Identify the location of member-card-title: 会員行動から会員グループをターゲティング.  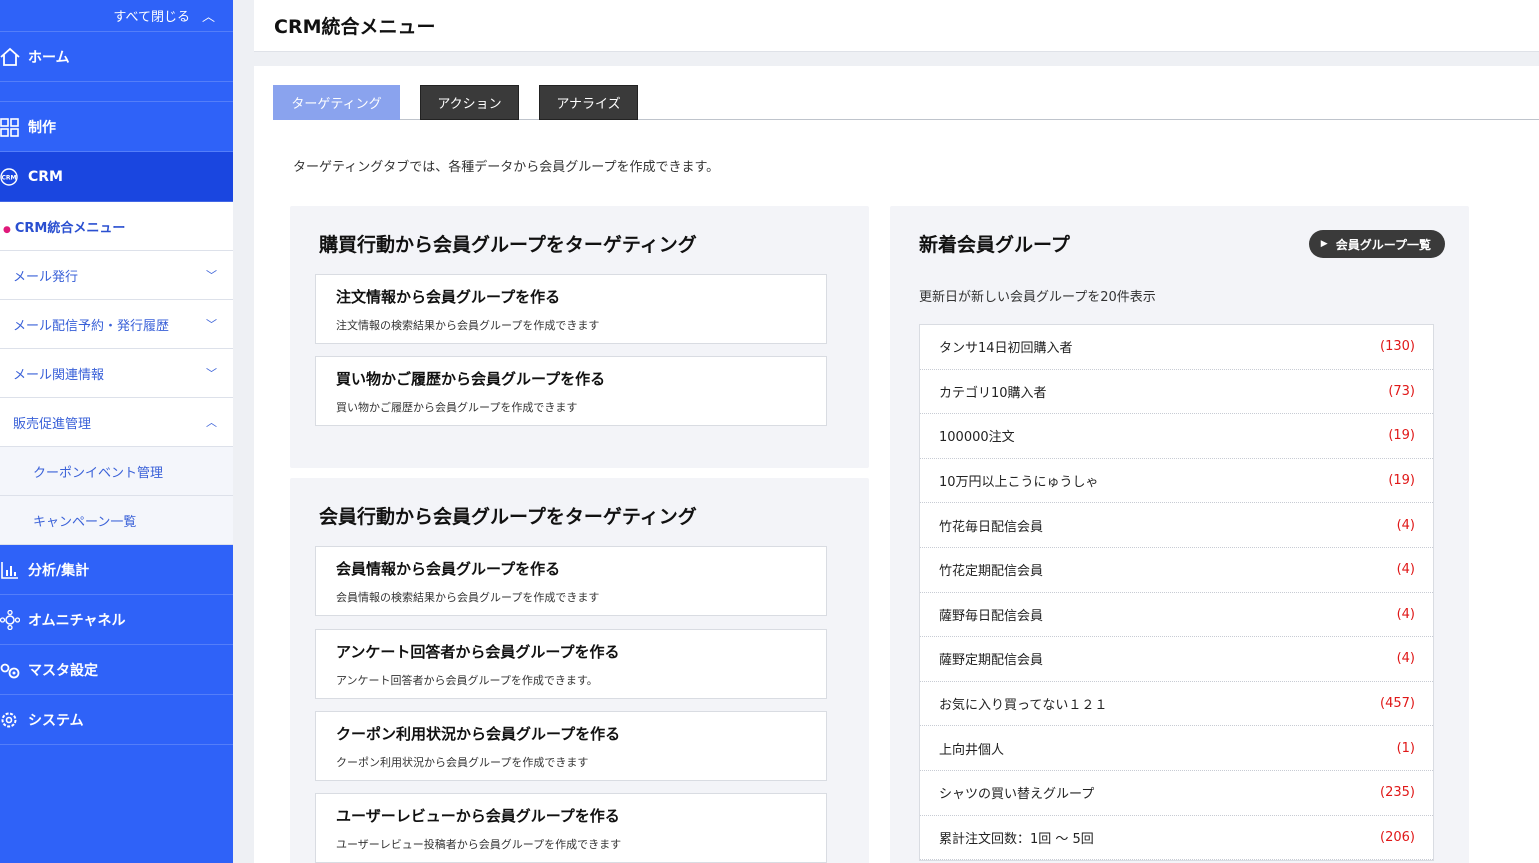
(508, 517).